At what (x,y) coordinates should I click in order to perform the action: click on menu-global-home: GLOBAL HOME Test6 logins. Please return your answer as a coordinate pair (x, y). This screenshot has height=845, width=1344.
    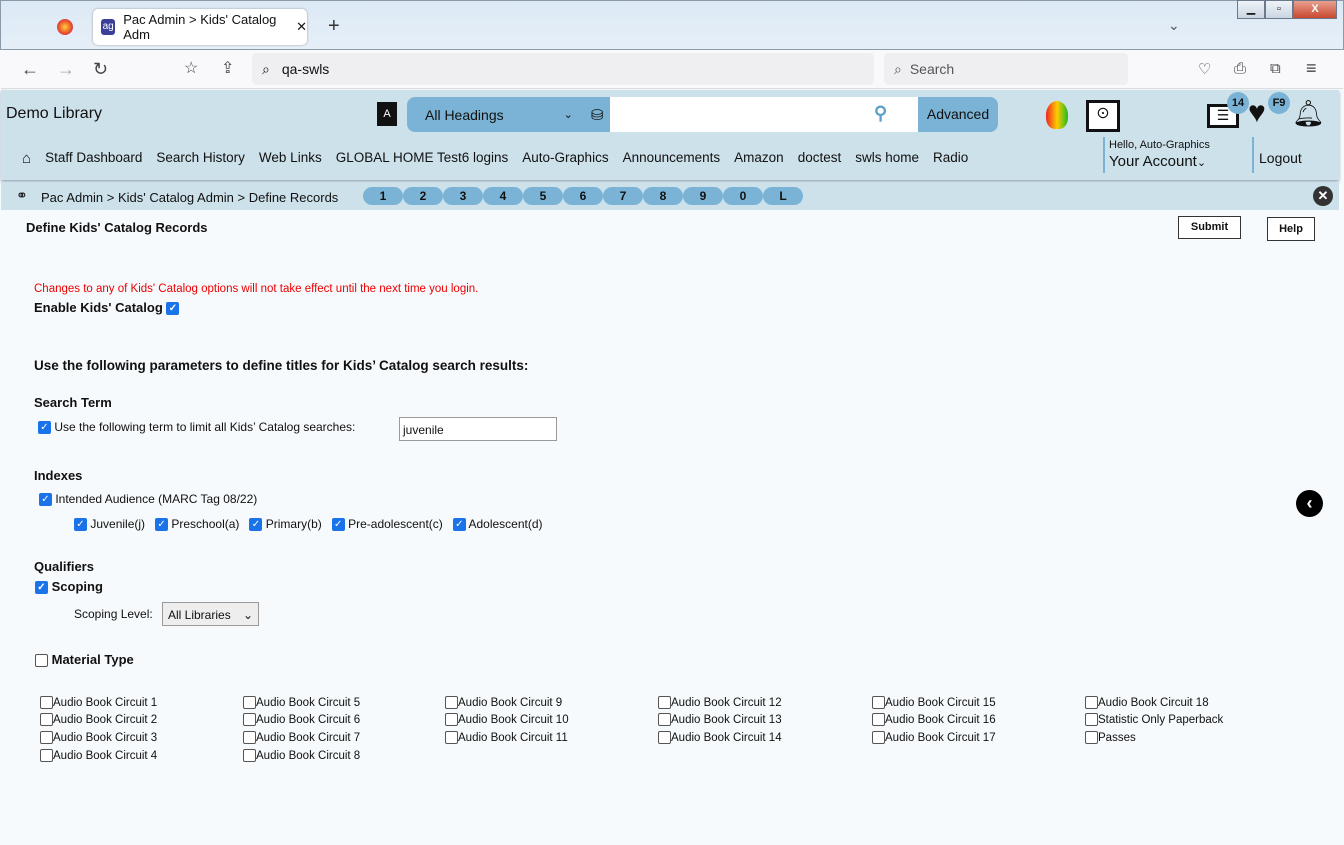
    Looking at the image, I should click on (422, 158).